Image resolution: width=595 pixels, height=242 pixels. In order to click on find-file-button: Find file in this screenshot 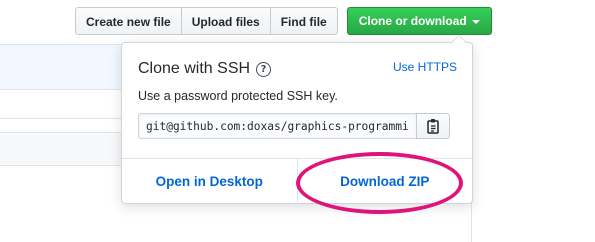, I will do `click(303, 21)`.